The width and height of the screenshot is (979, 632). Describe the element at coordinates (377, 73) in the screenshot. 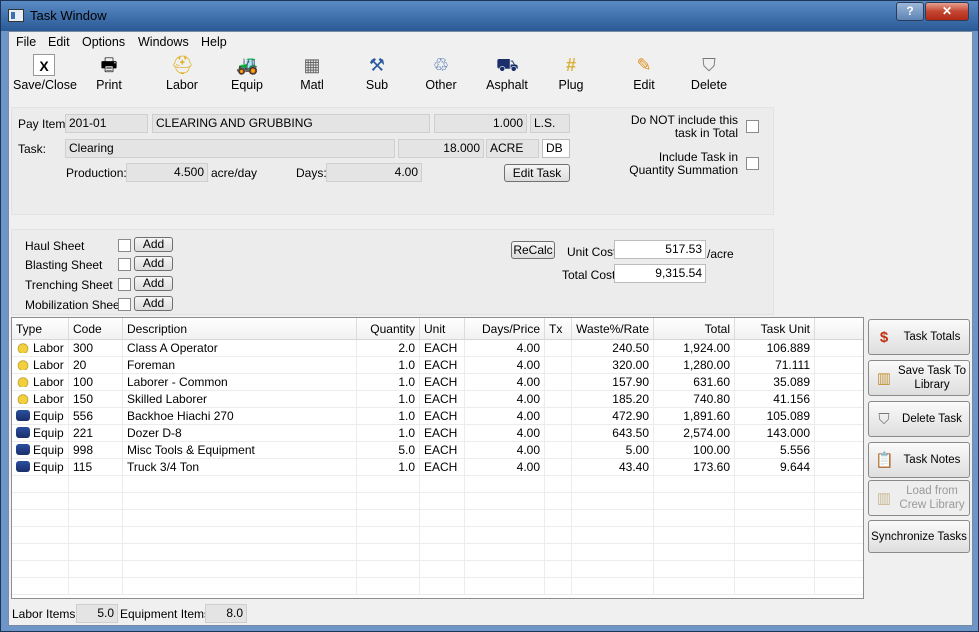

I see `sub-button: ⚒ Sub` at that location.